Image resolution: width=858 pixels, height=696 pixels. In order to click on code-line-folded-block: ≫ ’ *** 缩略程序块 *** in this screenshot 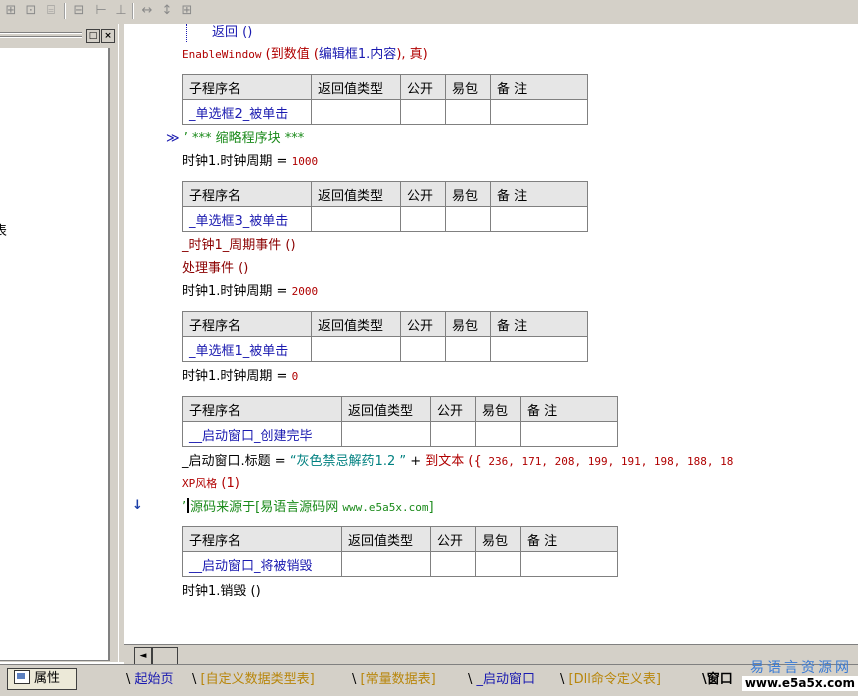, I will do `click(235, 139)`.